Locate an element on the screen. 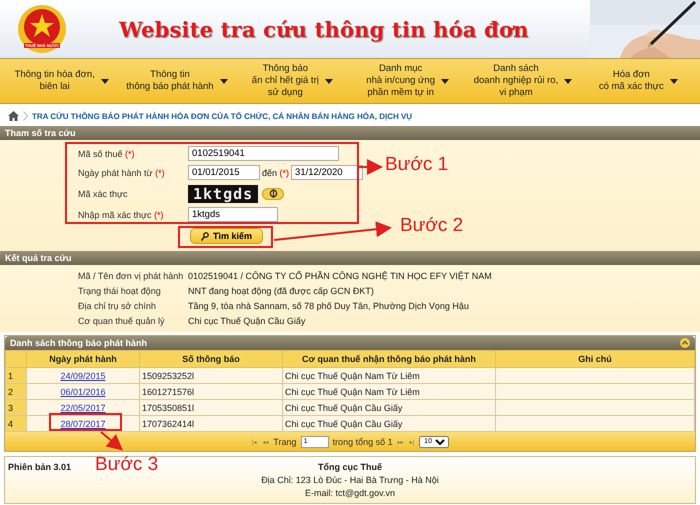 This screenshot has height=505, width=700. field-label: Ngày phát hành từ (*) is located at coordinates (122, 173).